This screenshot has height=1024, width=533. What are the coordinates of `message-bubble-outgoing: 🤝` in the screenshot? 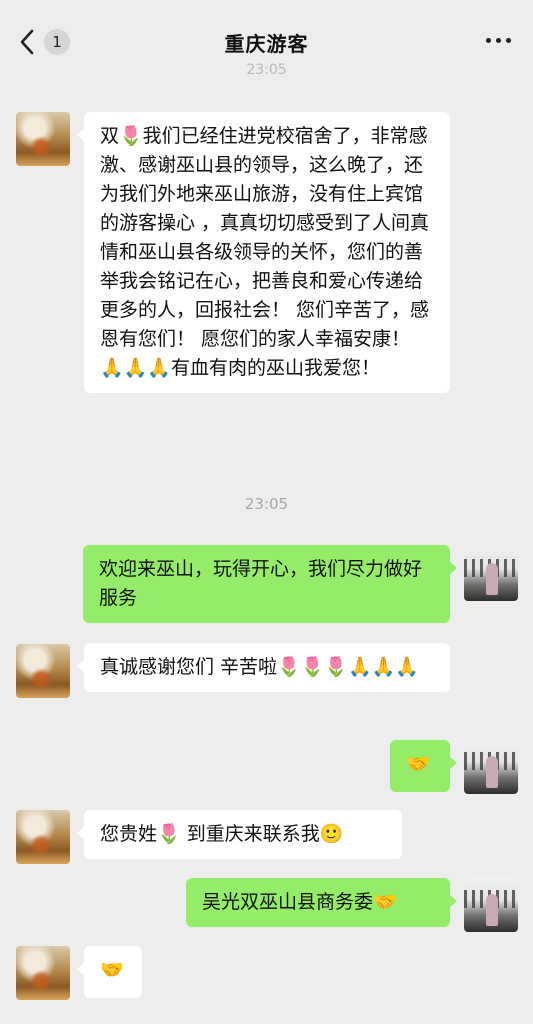 It's located at (423, 766).